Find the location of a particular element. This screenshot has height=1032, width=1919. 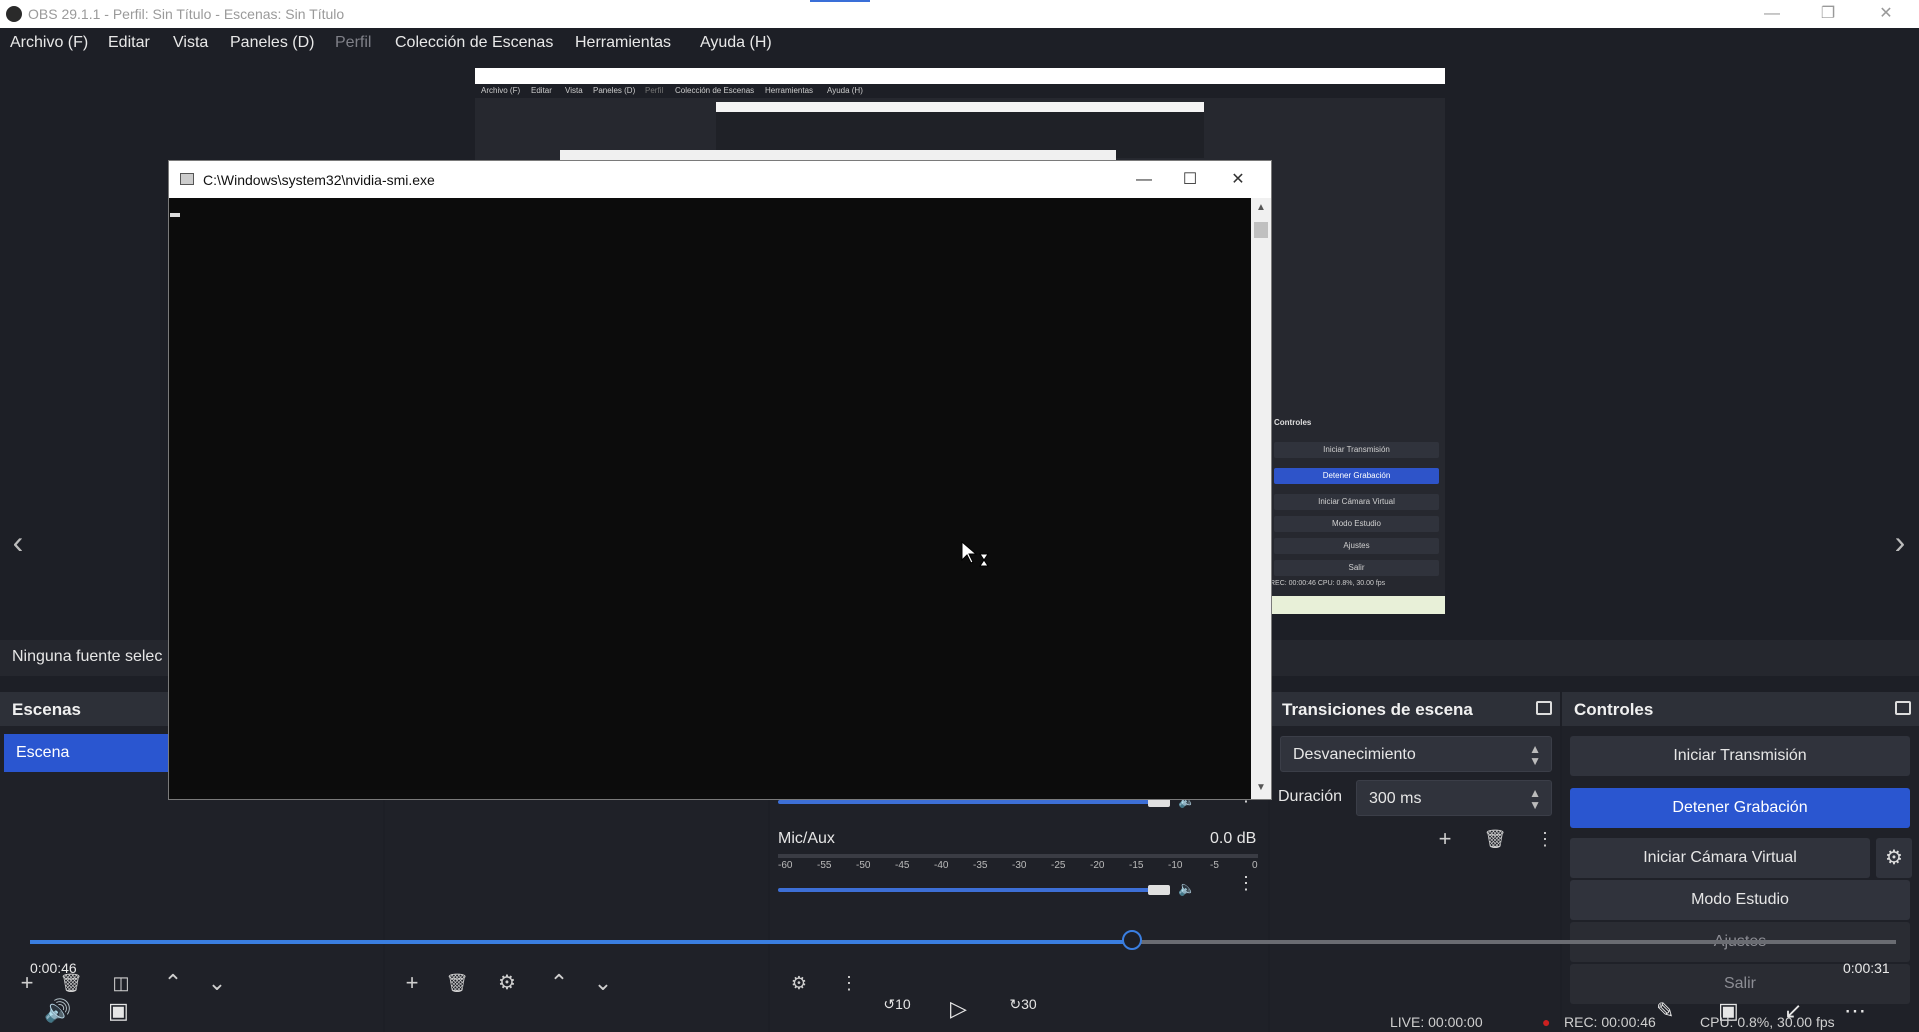

duration-spinbox: 300 ms ▲ ▼ is located at coordinates (1454, 798).